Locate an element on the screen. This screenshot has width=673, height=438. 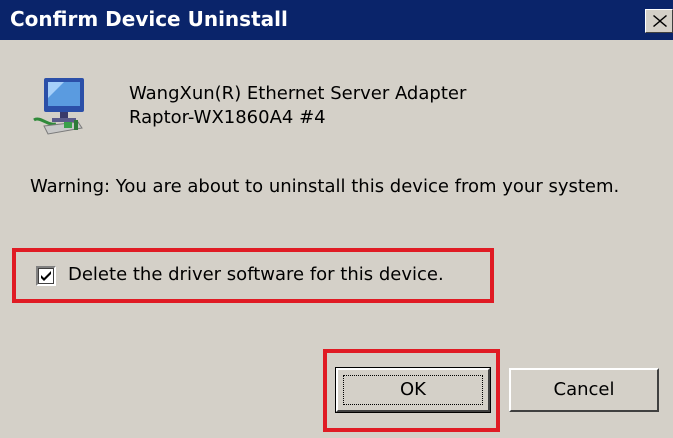
device-name-line-2: Raptor-WX1860A4 #4 is located at coordinates (227, 117).